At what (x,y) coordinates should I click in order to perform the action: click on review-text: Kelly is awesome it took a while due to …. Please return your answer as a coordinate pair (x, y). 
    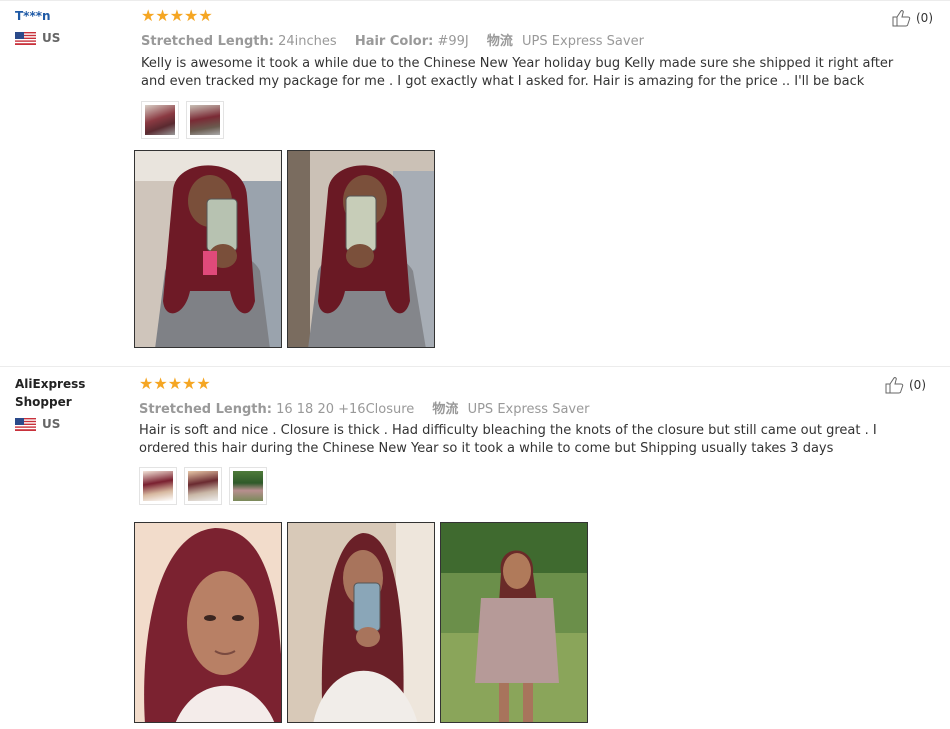
    Looking at the image, I should click on (517, 72).